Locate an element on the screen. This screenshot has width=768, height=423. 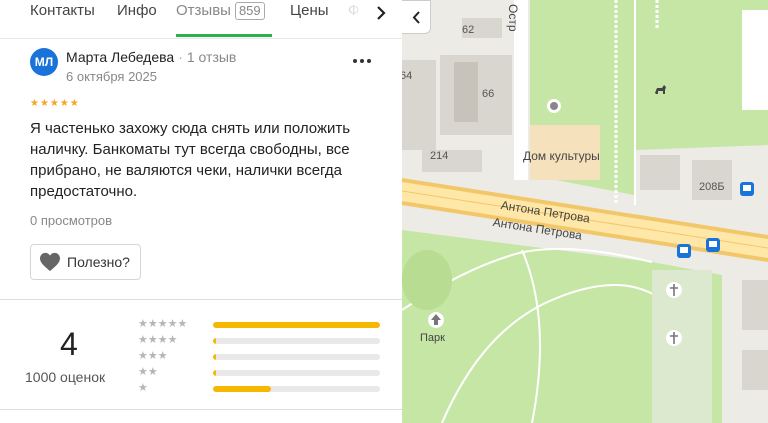
tabs-next-button is located at coordinates (381, 13).